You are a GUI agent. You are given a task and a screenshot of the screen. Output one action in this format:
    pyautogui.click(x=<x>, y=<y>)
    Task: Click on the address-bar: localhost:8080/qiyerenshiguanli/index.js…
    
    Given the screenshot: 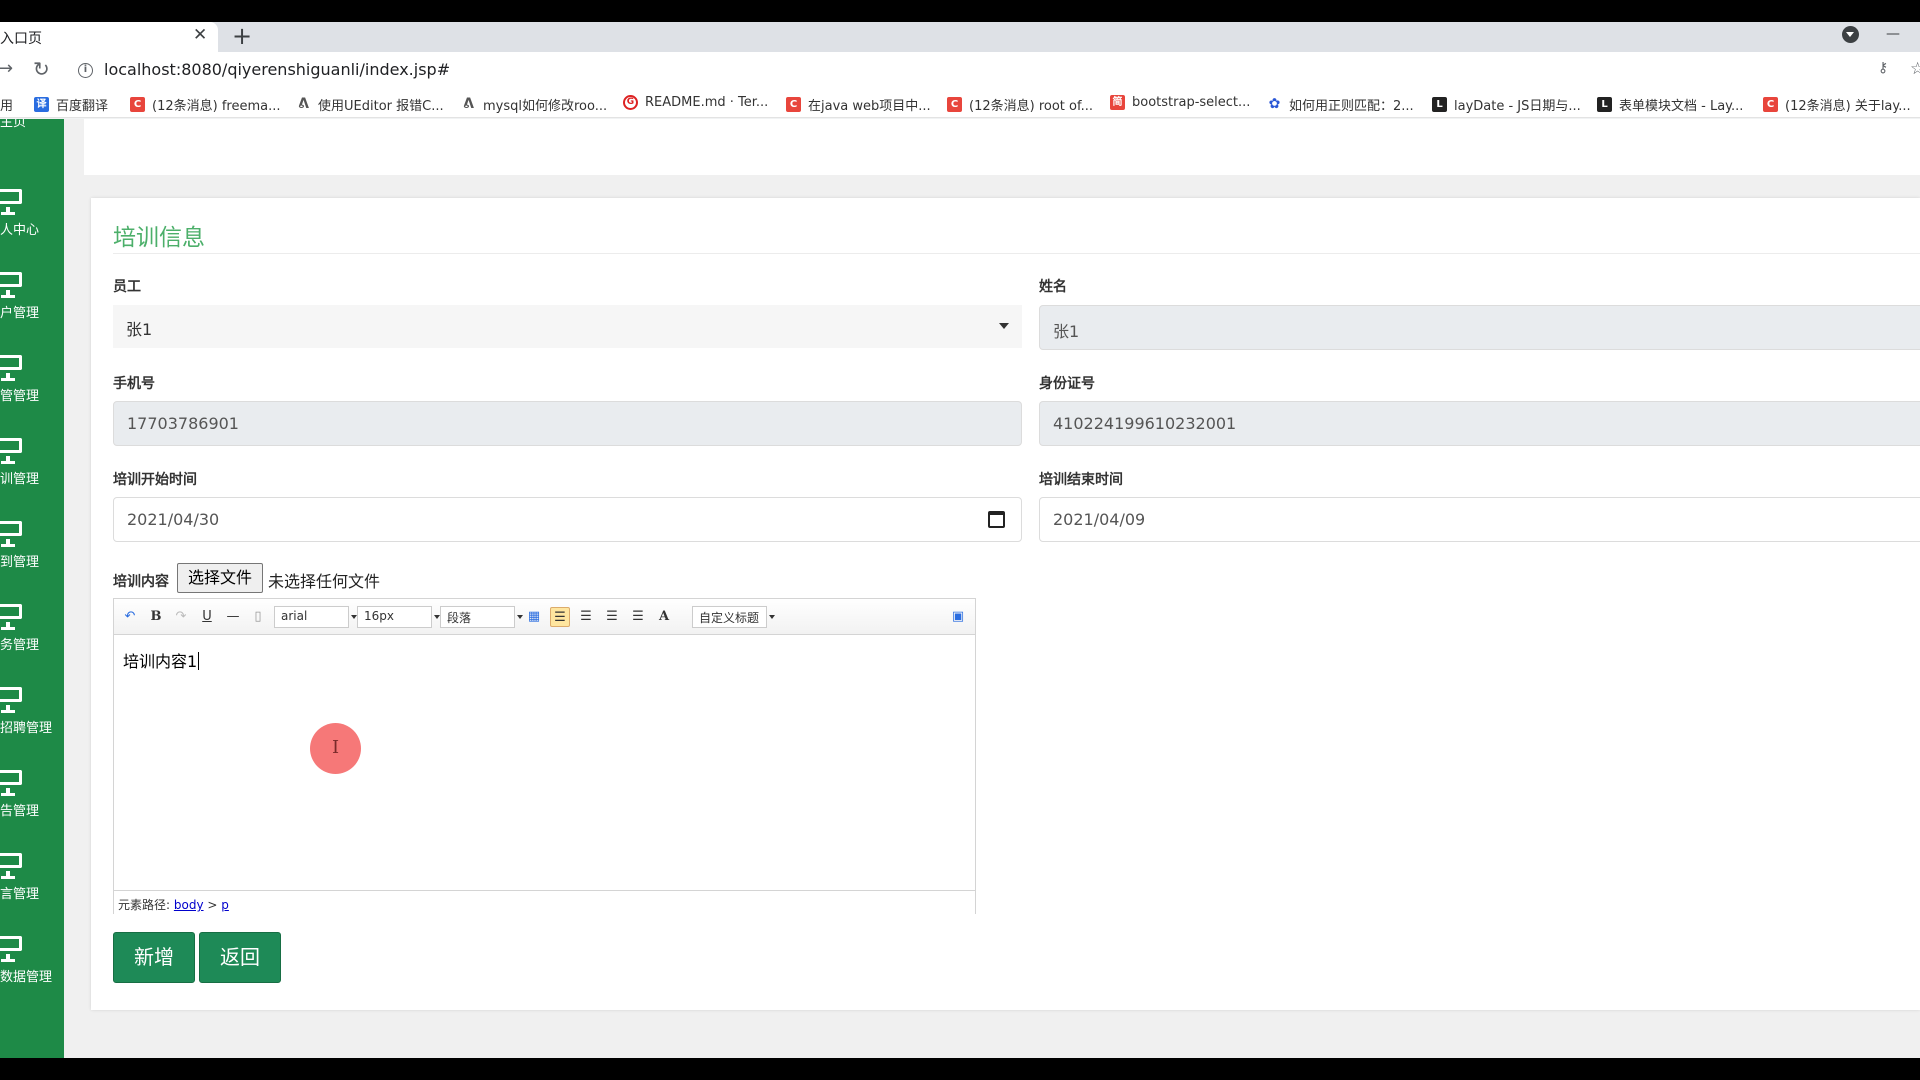 What is the action you would take?
    pyautogui.click(x=277, y=69)
    